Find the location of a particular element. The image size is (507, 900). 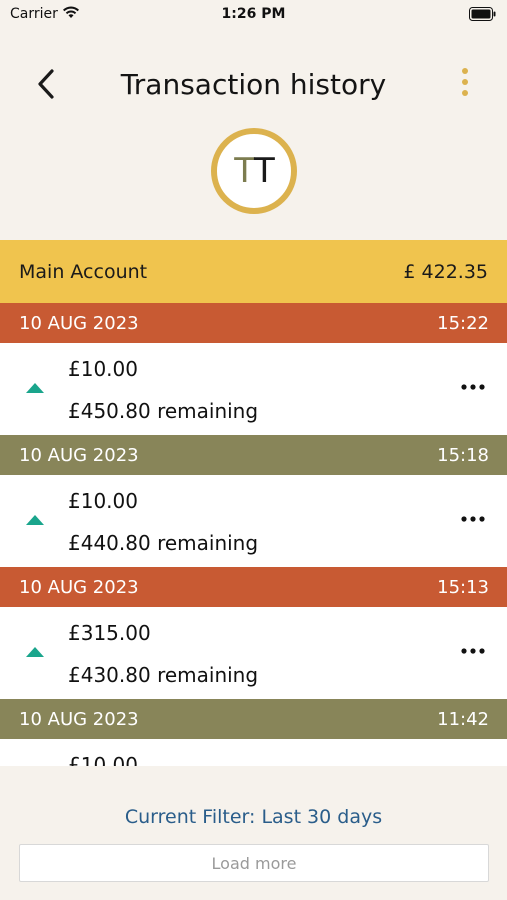

transaction-time: 15:18 is located at coordinates (463, 455).